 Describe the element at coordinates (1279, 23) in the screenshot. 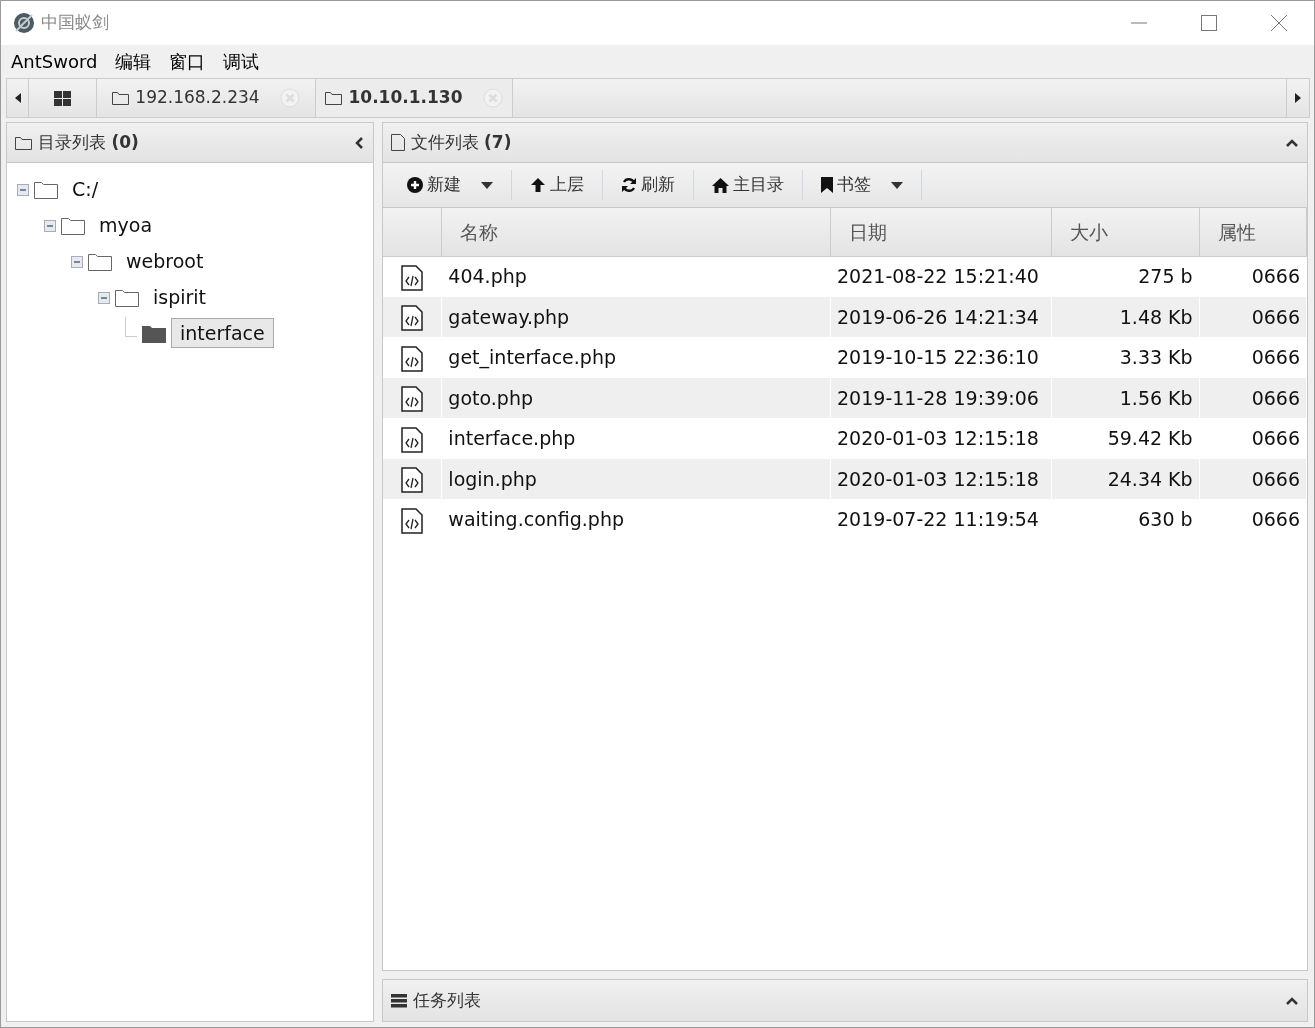

I see `close-icon` at that location.